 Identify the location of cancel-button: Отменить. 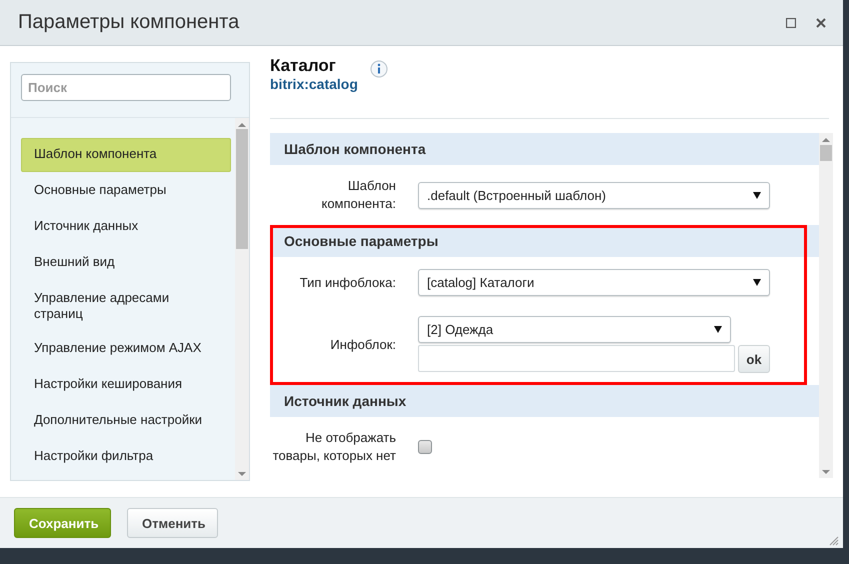
(172, 523).